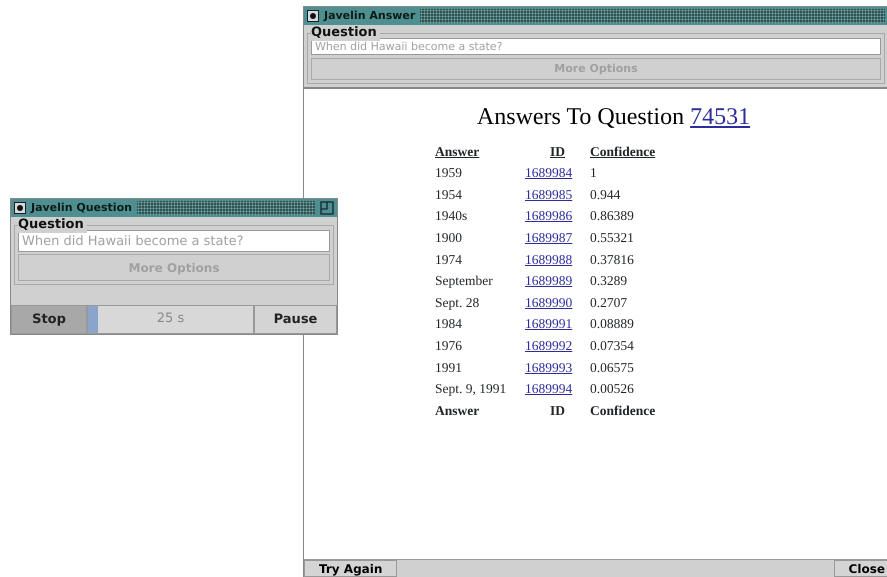 This screenshot has height=577, width=887. I want to click on column-footer: Answer, so click(480, 411).